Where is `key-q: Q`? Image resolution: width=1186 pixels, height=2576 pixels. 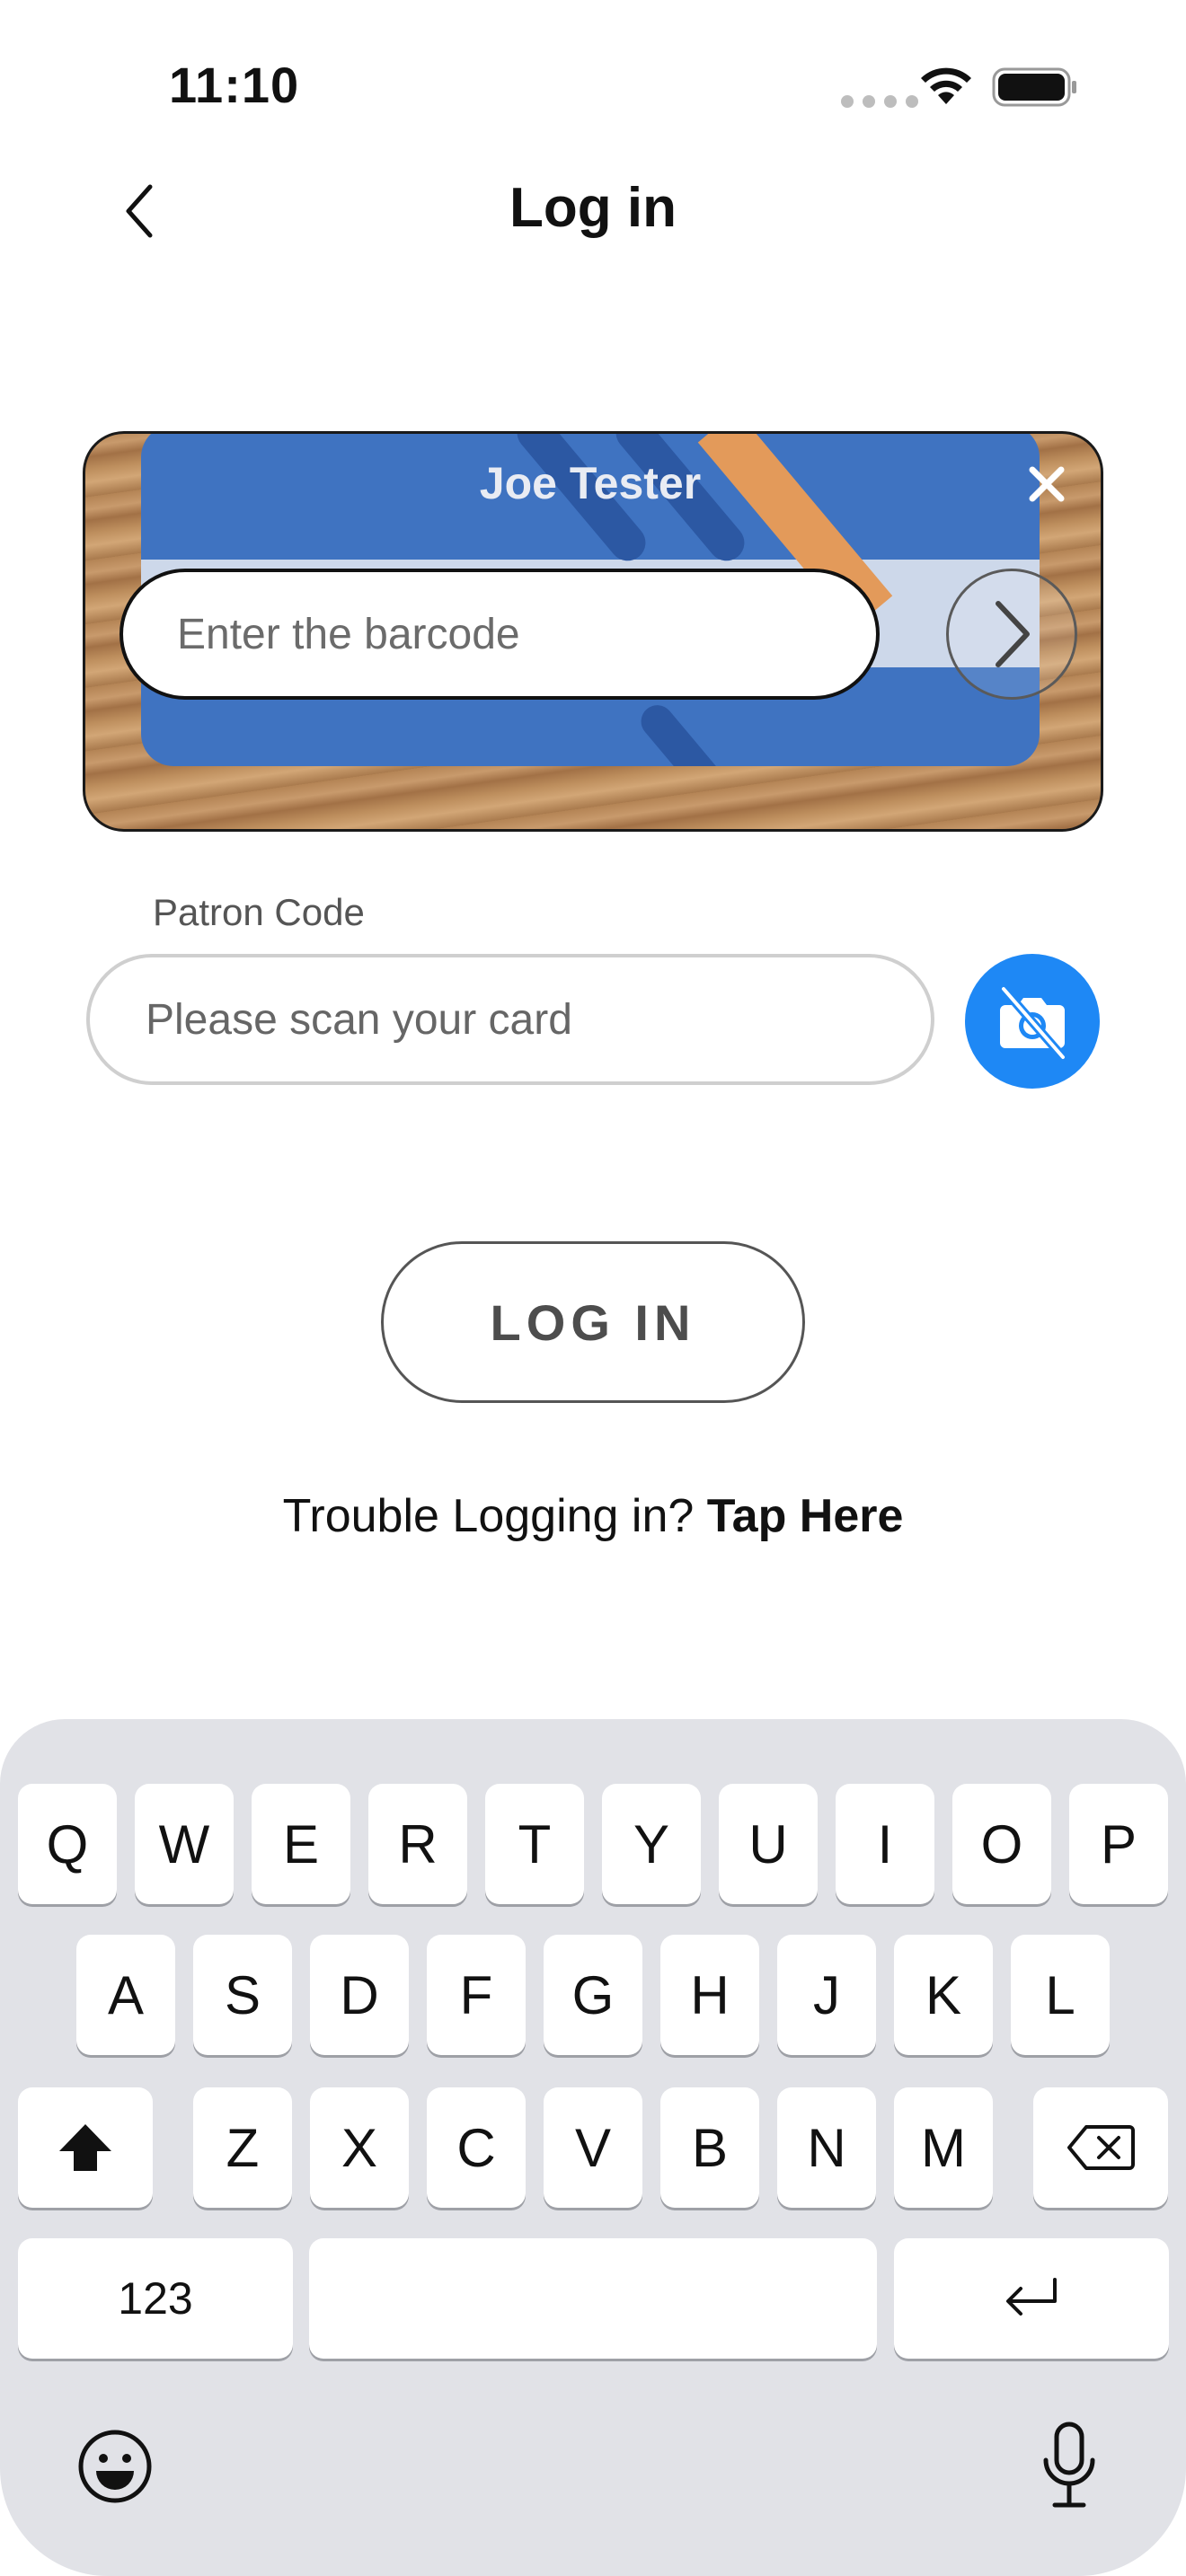 key-q: Q is located at coordinates (67, 1844).